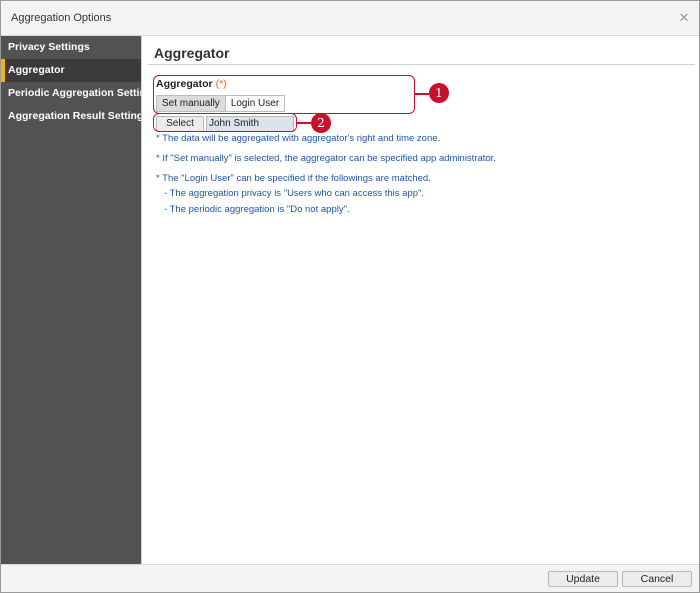 The image size is (700, 593). What do you see at coordinates (79, 93) in the screenshot?
I see `sidebar-item-periodic-aggregation-settings: Periodic Aggregation Settings` at bounding box center [79, 93].